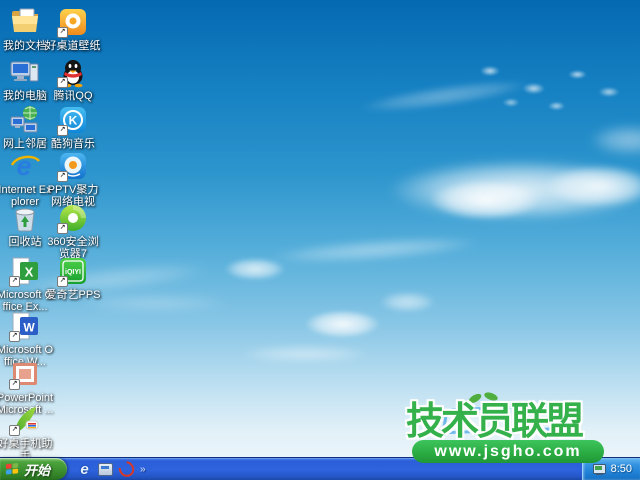 The height and width of the screenshot is (480, 640). I want to click on recycle-bin-icon, so click(25, 218).